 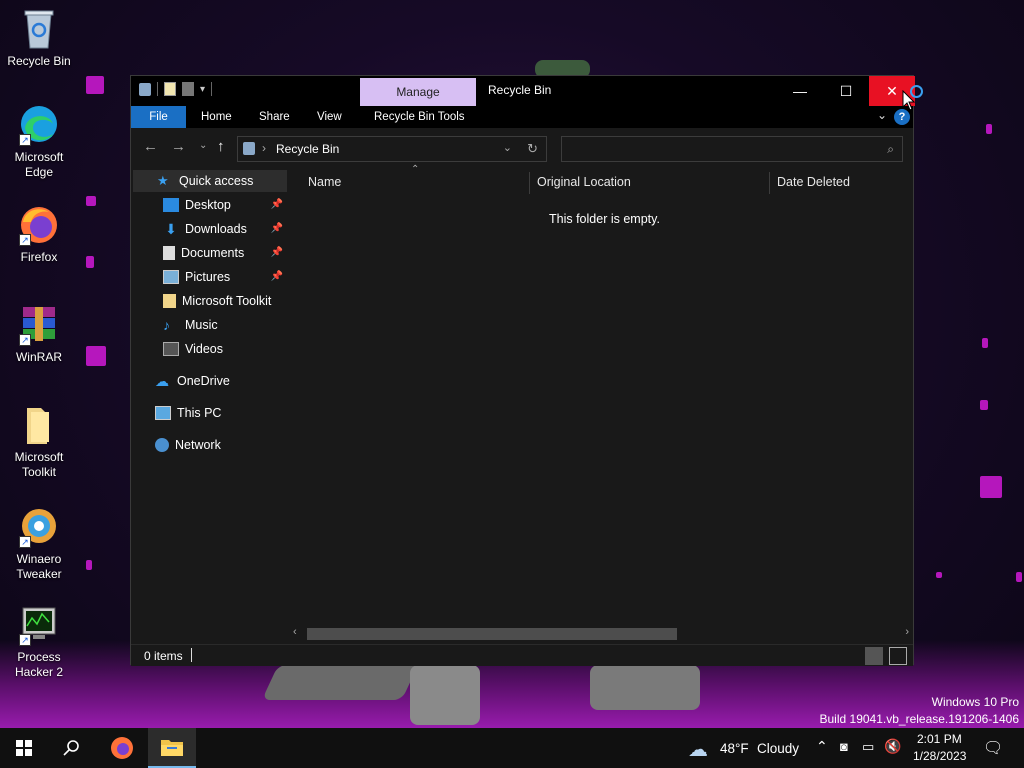 I want to click on nav-label: Desktop, so click(x=208, y=205).